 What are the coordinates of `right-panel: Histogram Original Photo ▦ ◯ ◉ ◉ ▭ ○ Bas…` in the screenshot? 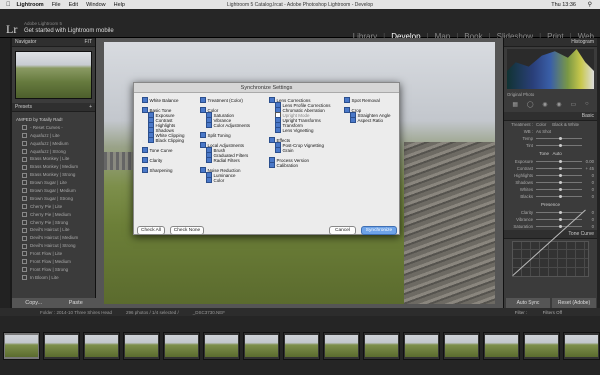 It's located at (550, 173).